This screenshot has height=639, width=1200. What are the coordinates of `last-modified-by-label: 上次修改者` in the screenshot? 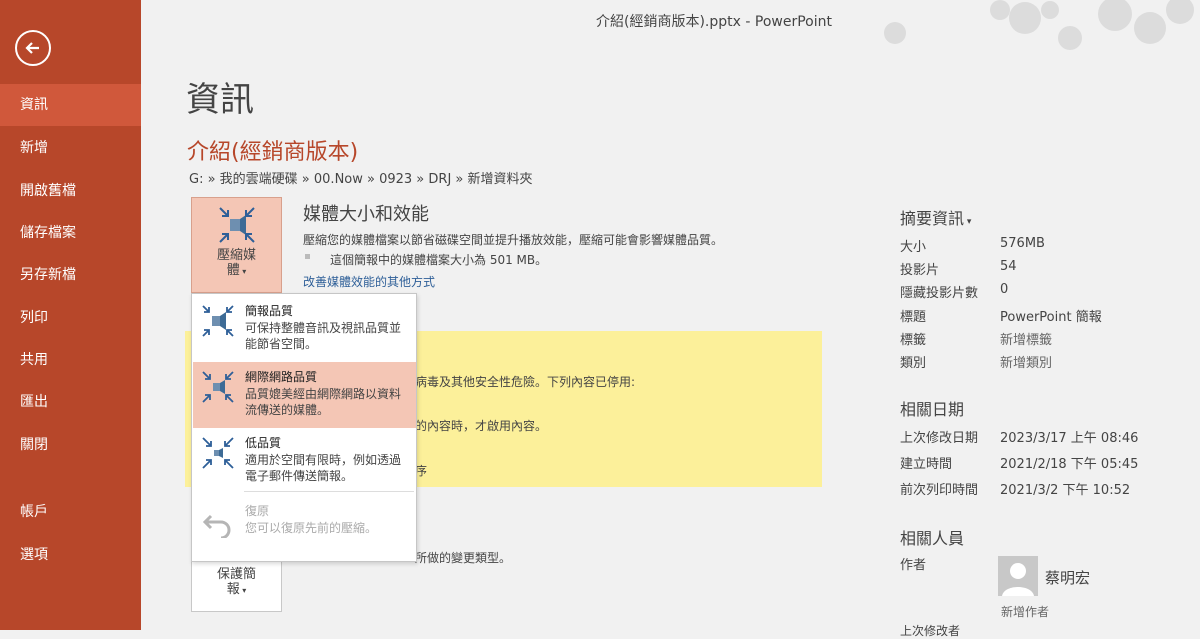 It's located at (930, 631).